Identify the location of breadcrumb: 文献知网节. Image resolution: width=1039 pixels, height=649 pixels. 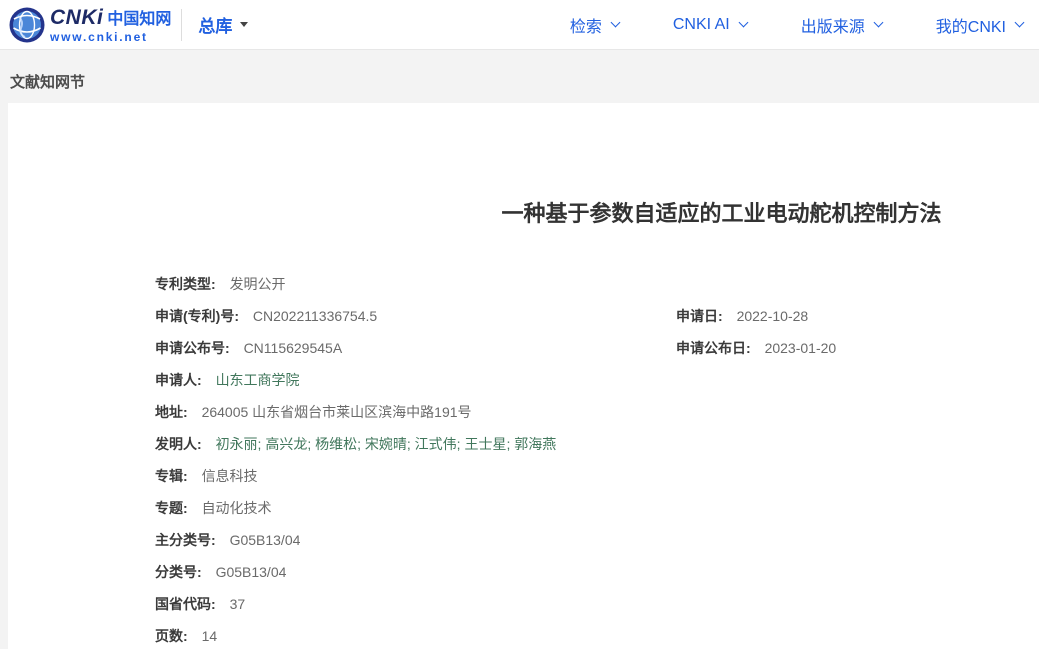
(48, 82).